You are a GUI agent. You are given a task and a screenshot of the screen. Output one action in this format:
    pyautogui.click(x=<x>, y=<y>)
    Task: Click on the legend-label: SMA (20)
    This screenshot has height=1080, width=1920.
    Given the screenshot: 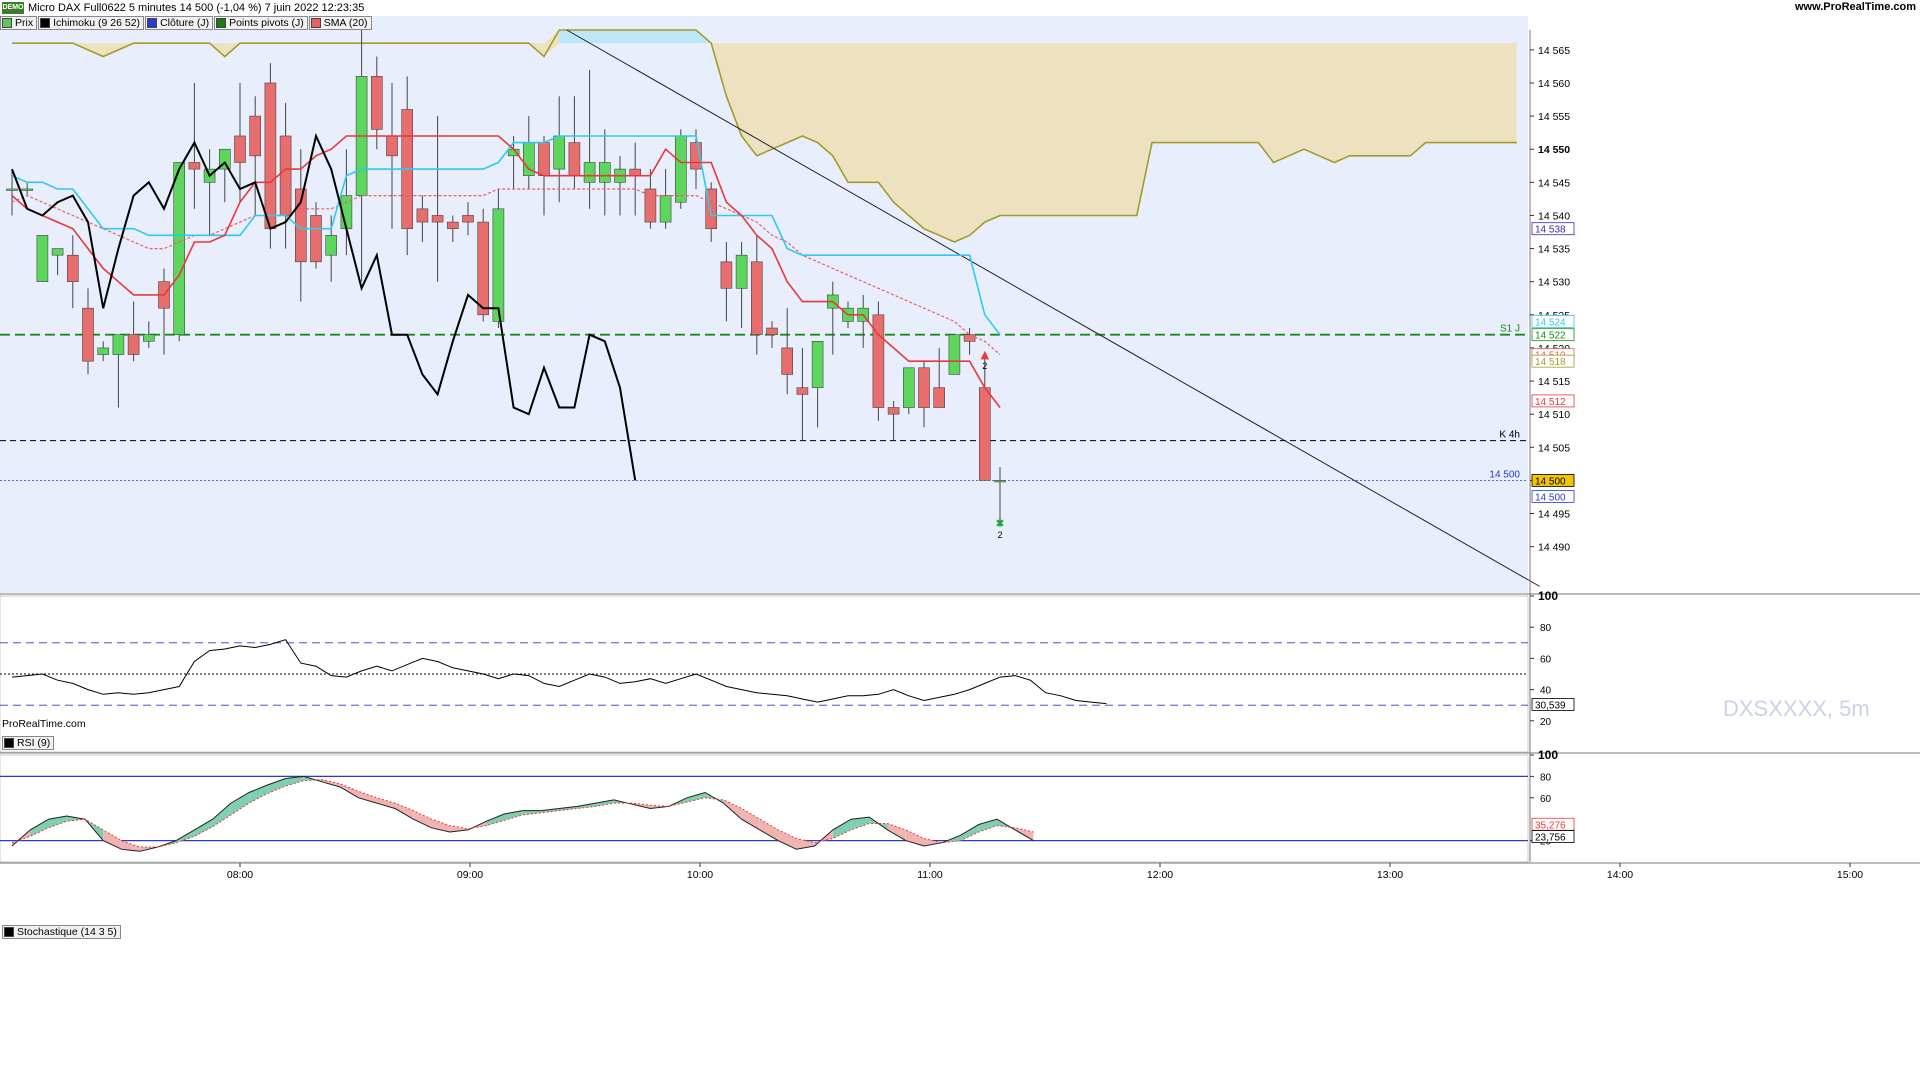 What is the action you would take?
    pyautogui.click(x=345, y=23)
    